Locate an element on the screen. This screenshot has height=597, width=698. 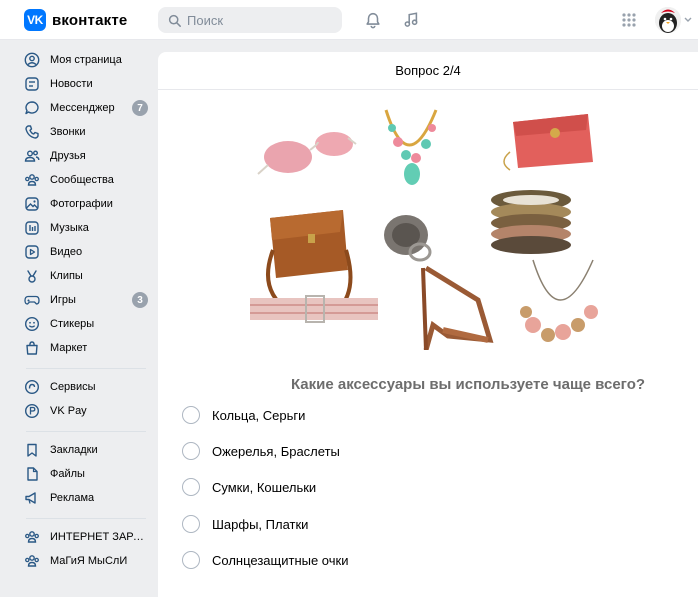
sidebar-item-stickers: Стикеры is located at coordinates (87, 324).